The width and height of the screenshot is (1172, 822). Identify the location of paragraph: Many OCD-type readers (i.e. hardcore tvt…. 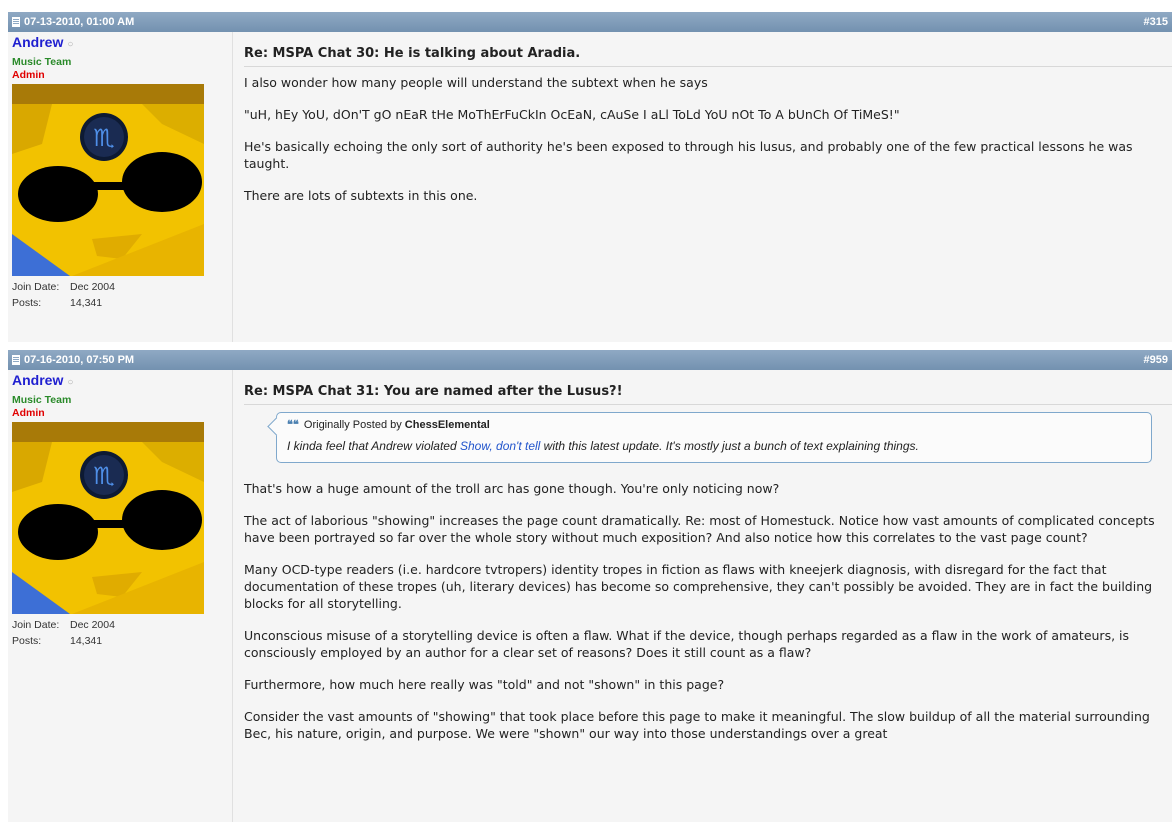
(698, 586).